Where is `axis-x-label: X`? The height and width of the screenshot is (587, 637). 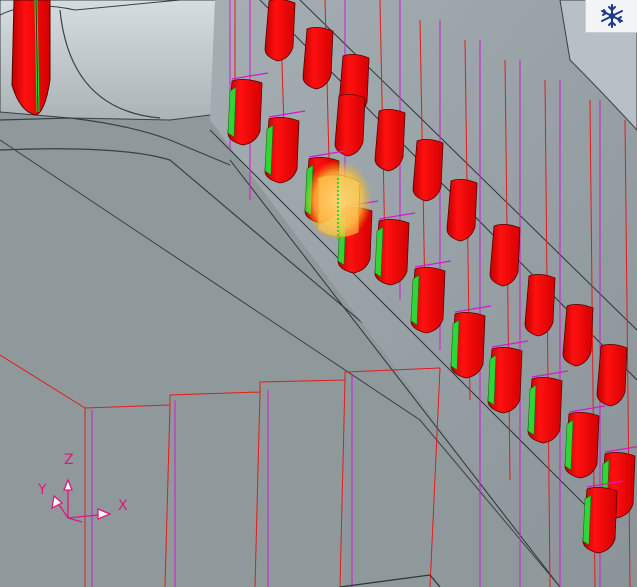 axis-x-label: X is located at coordinates (123, 506).